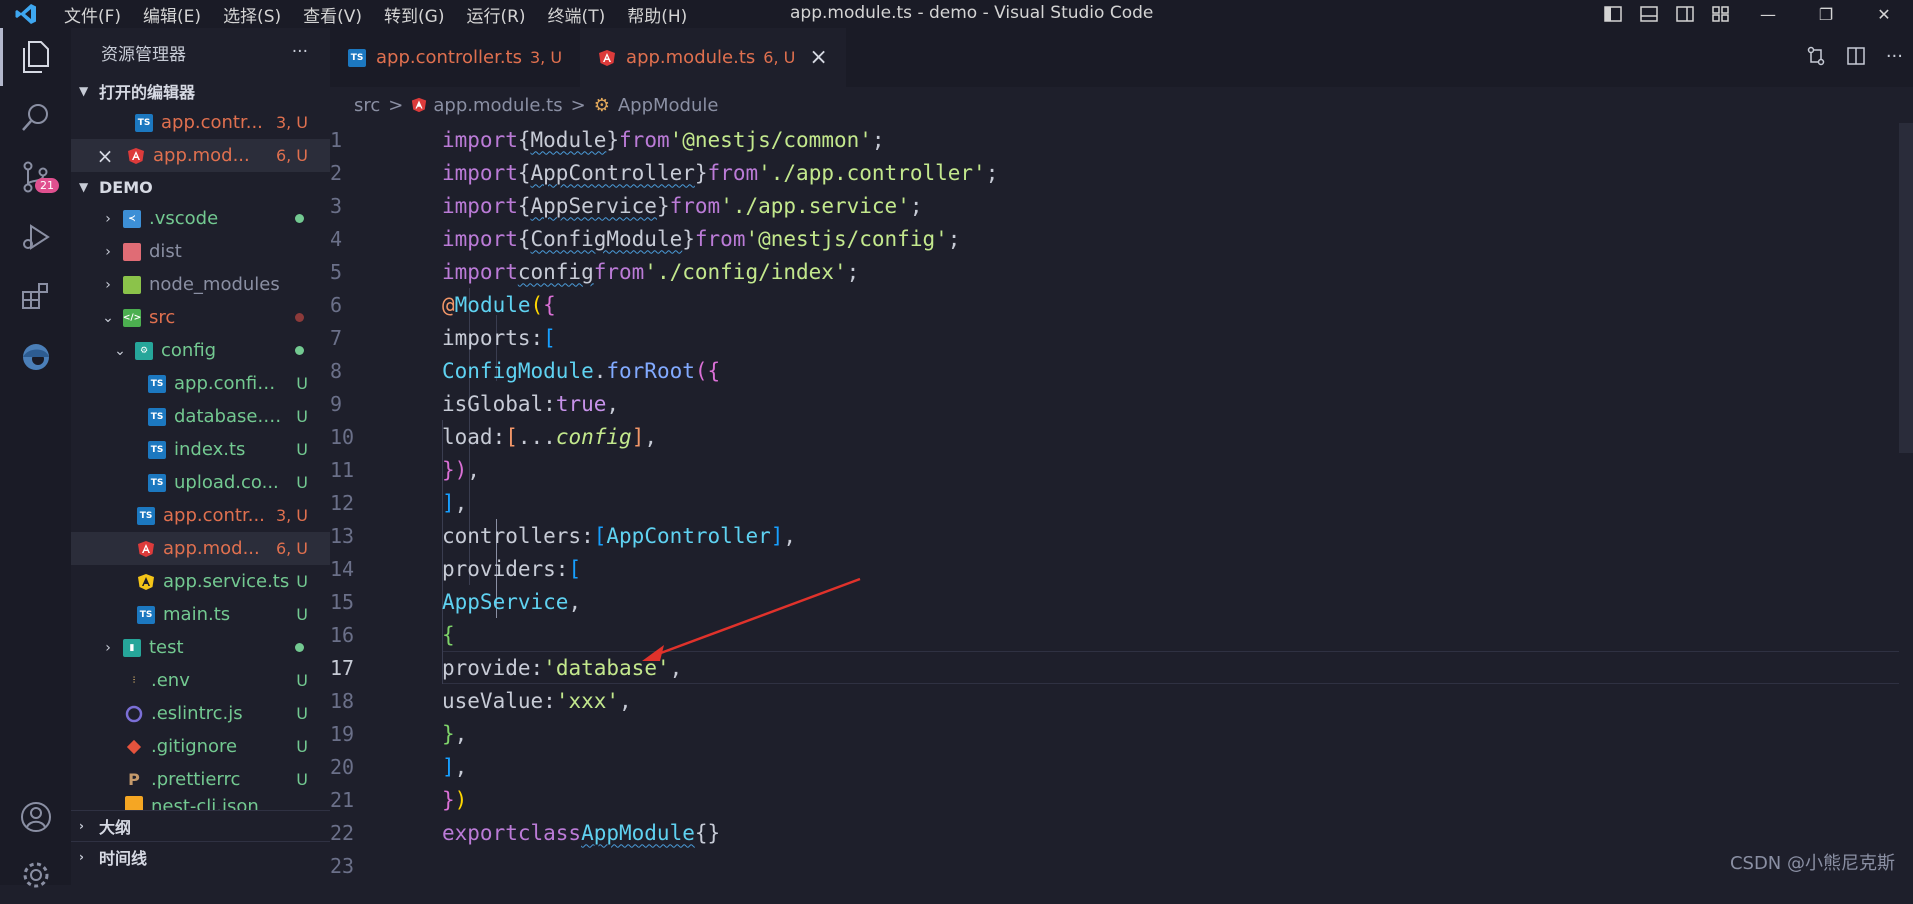 This screenshot has width=1913, height=904. Describe the element at coordinates (200, 856) in the screenshot. I see `timeline-section: › 时间线` at that location.